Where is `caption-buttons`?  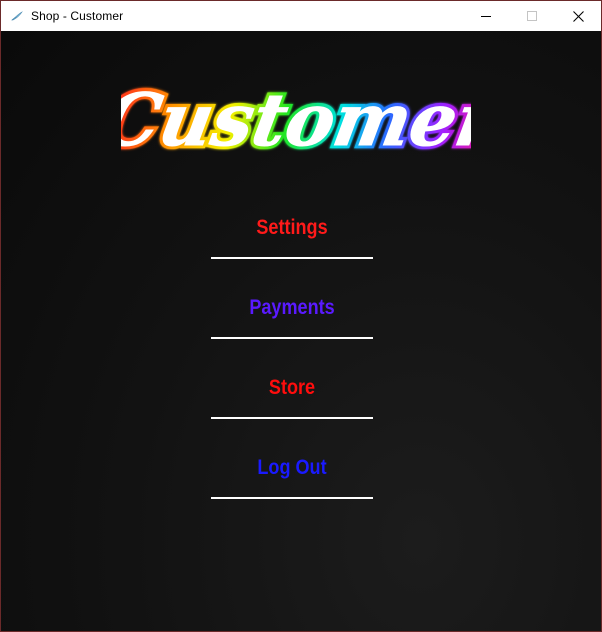 caption-buttons is located at coordinates (532, 16).